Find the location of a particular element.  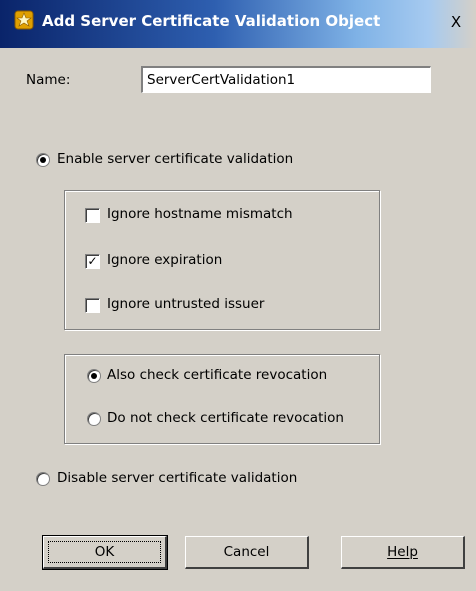

ok-button: OK is located at coordinates (105, 552).